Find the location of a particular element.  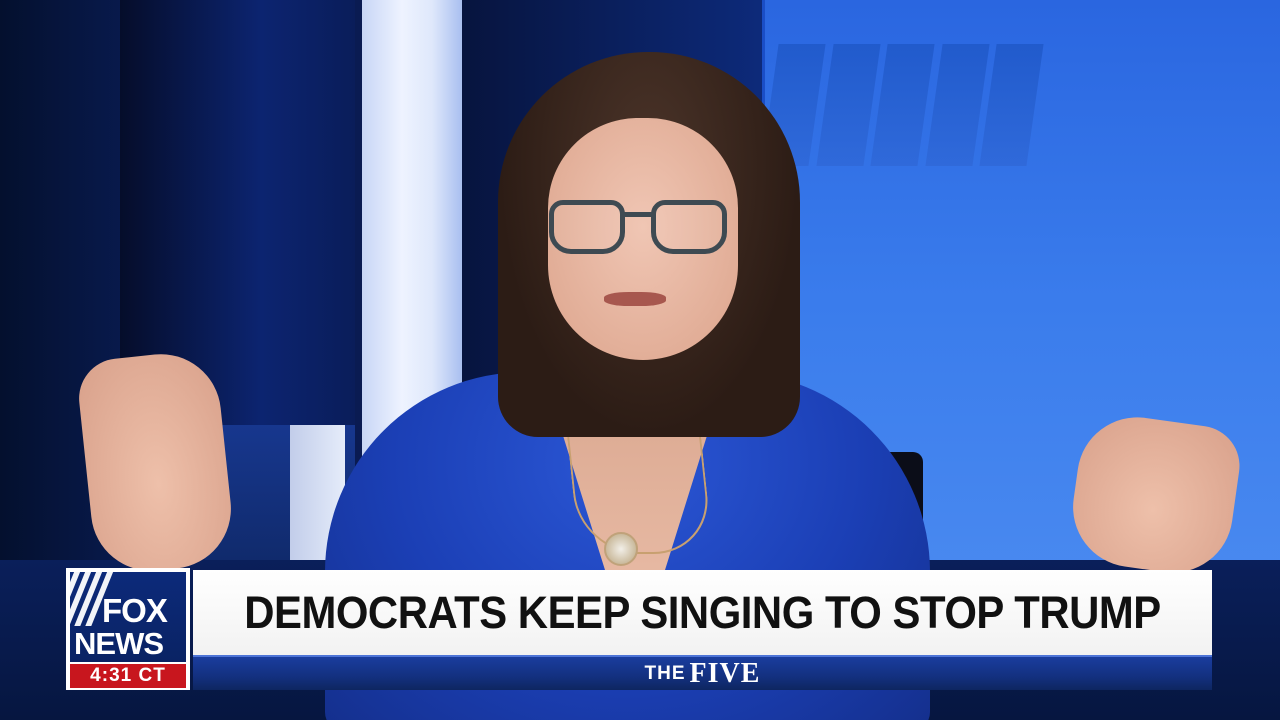

right-lens is located at coordinates (689, 227).